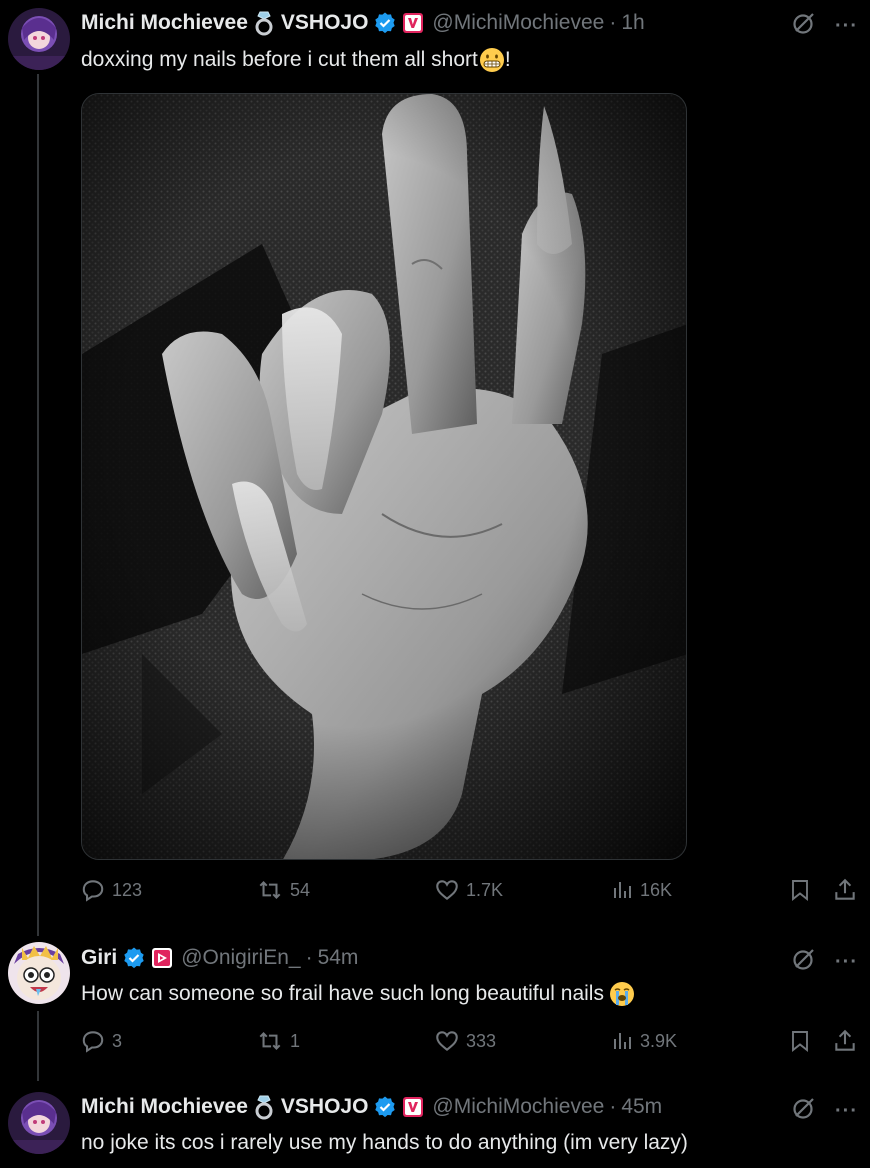  Describe the element at coordinates (465, 1041) in the screenshot. I see `like-button: 333` at that location.